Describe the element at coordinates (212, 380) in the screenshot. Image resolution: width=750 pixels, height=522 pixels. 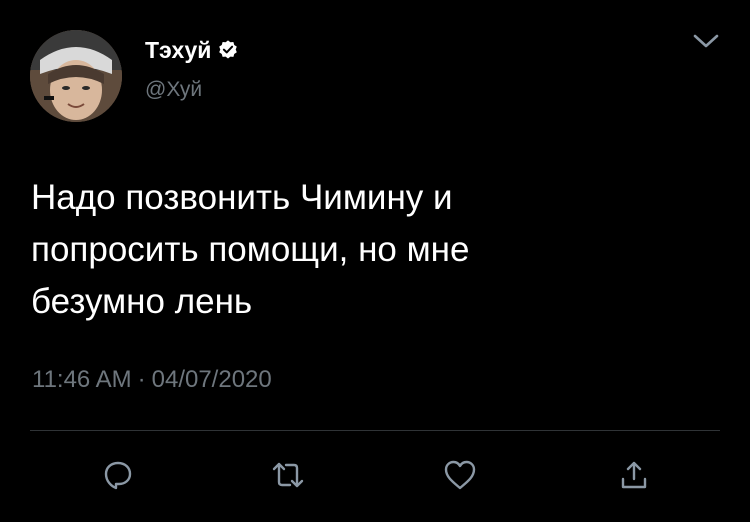
I see `tweet-date: 04/07/2020` at that location.